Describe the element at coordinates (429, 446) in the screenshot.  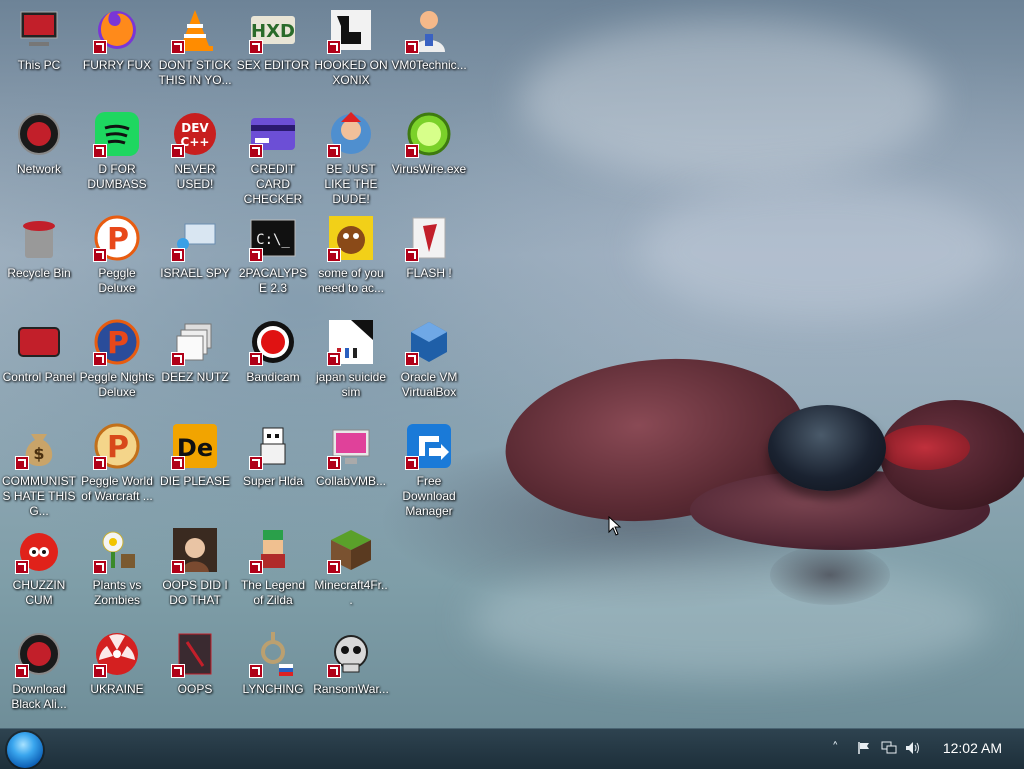
I see `download-manager-icon` at that location.